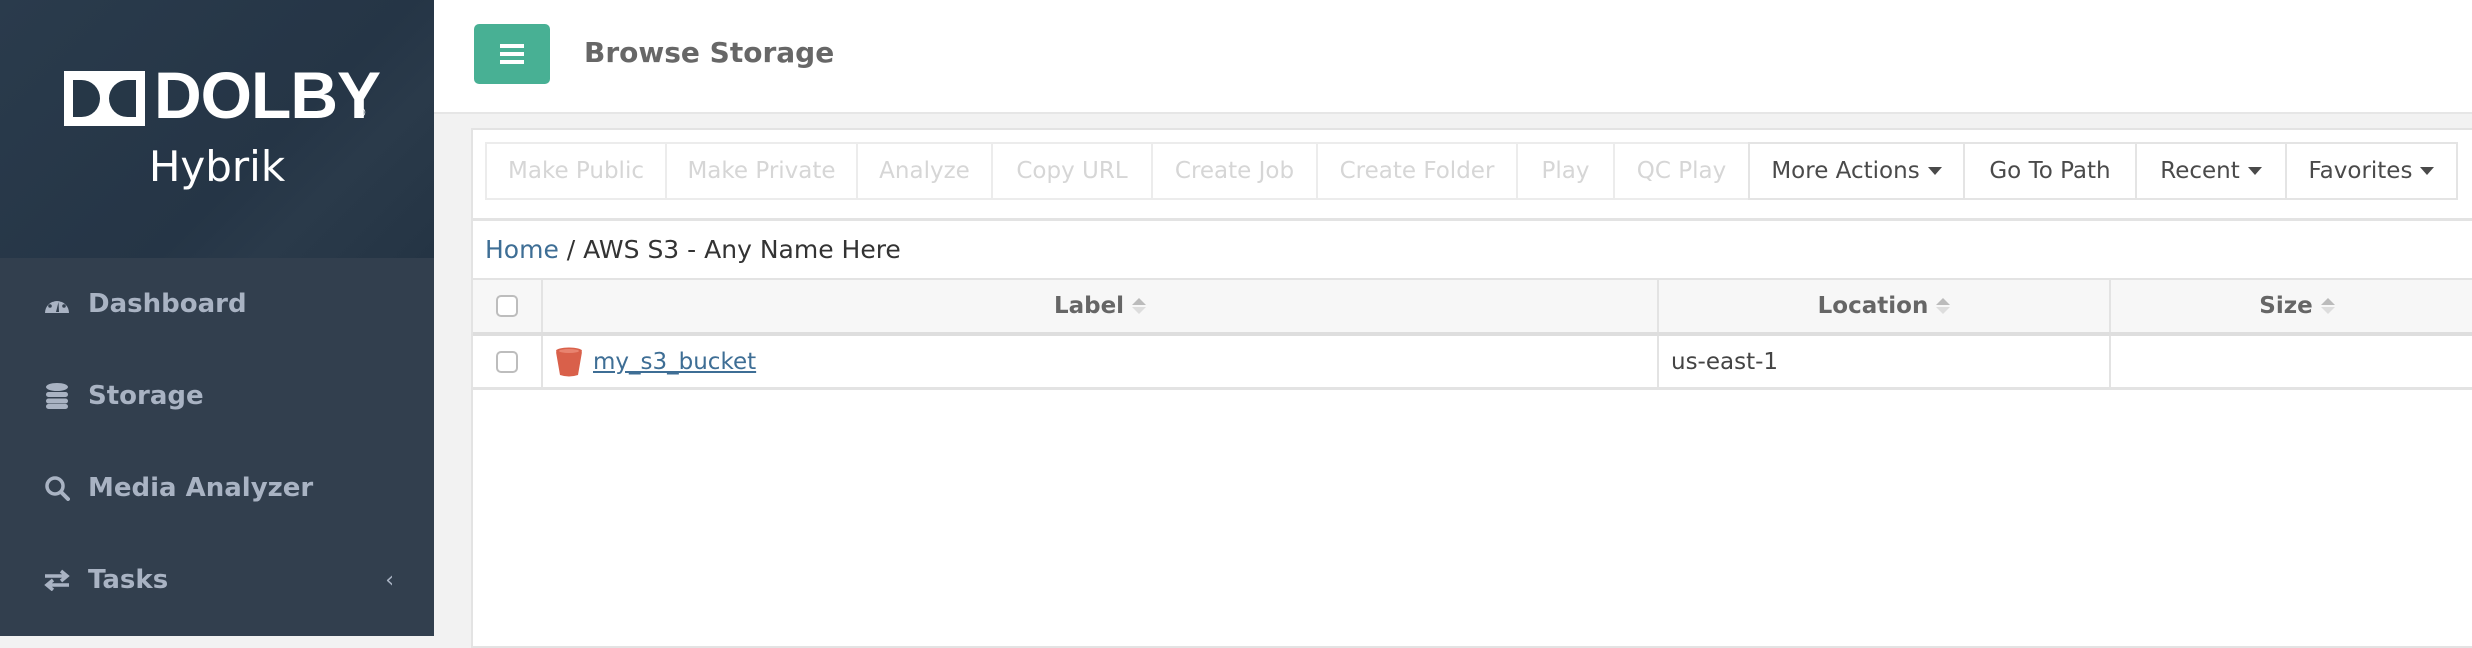 Image resolution: width=2472 pixels, height=648 pixels. I want to click on more-actions-dropdown: More Actions, so click(1856, 171).